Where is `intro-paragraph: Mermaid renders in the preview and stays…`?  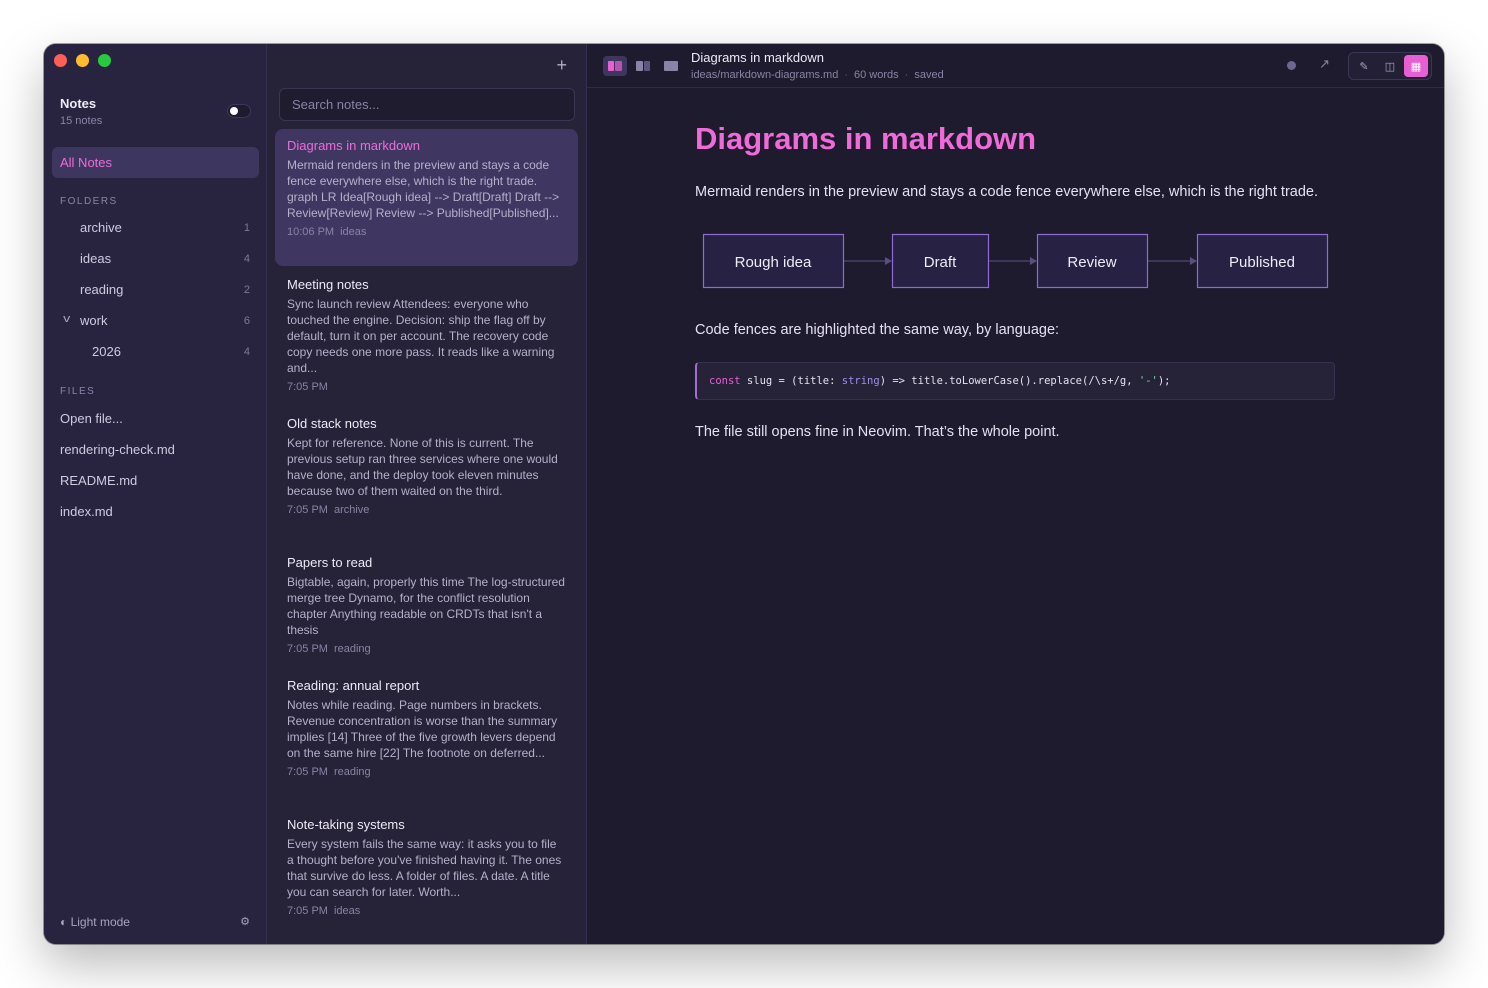 intro-paragraph: Mermaid renders in the preview and stays… is located at coordinates (1007, 192).